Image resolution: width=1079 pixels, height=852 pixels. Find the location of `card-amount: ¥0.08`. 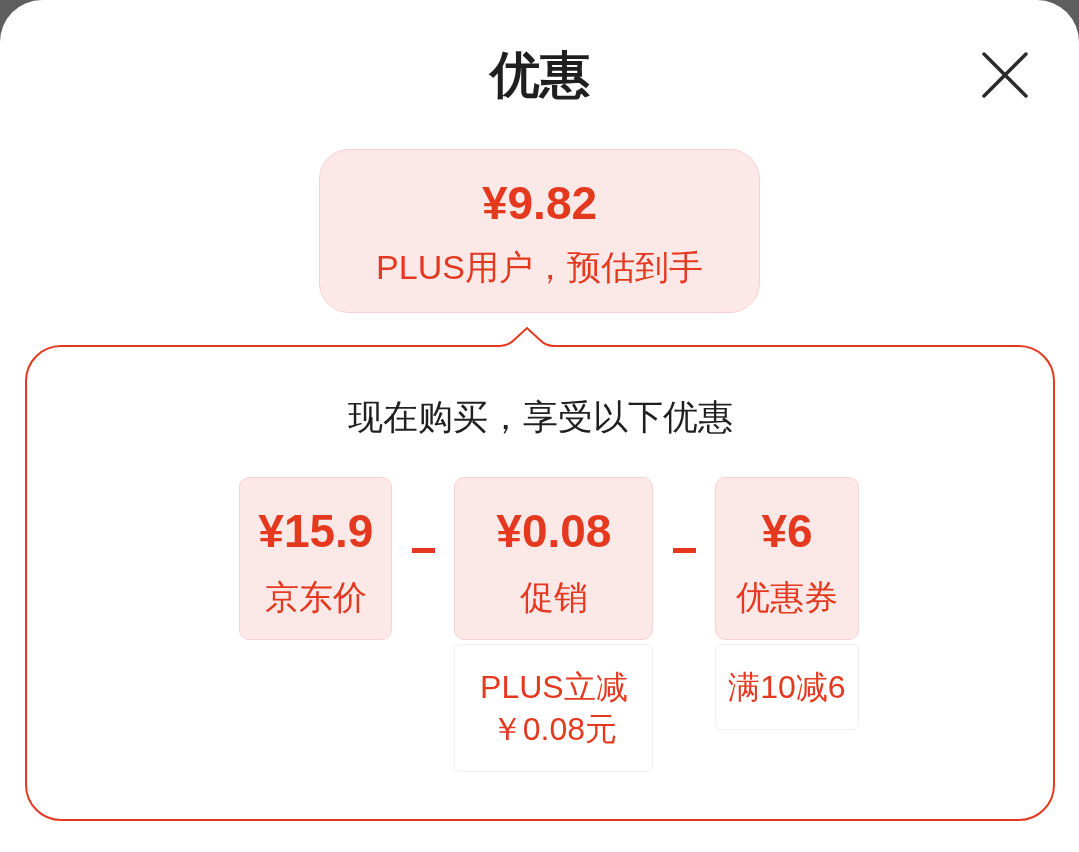

card-amount: ¥0.08 is located at coordinates (554, 531).